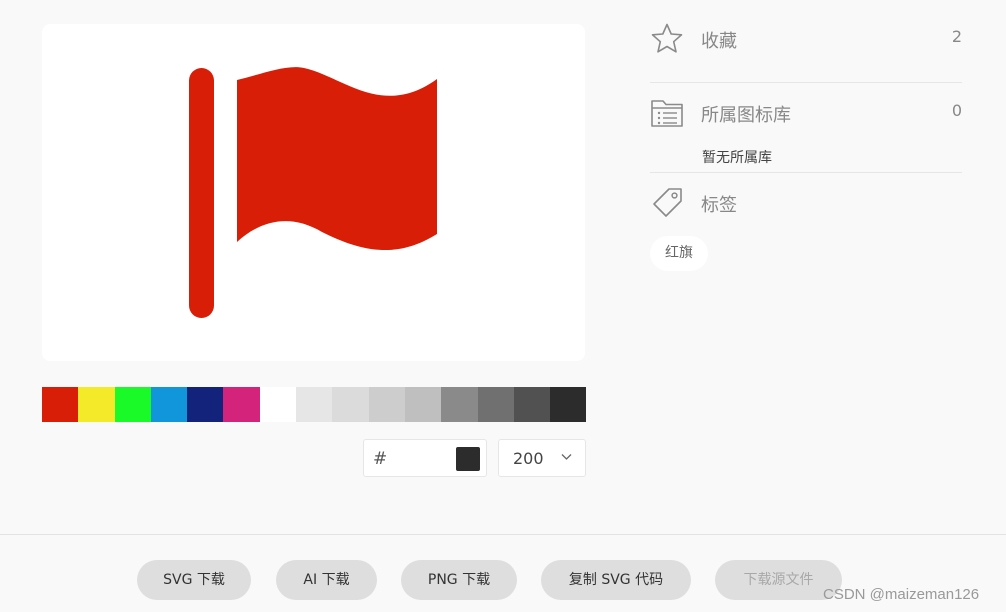 The height and width of the screenshot is (612, 1006). Describe the element at coordinates (956, 110) in the screenshot. I see `library-count: 0` at that location.